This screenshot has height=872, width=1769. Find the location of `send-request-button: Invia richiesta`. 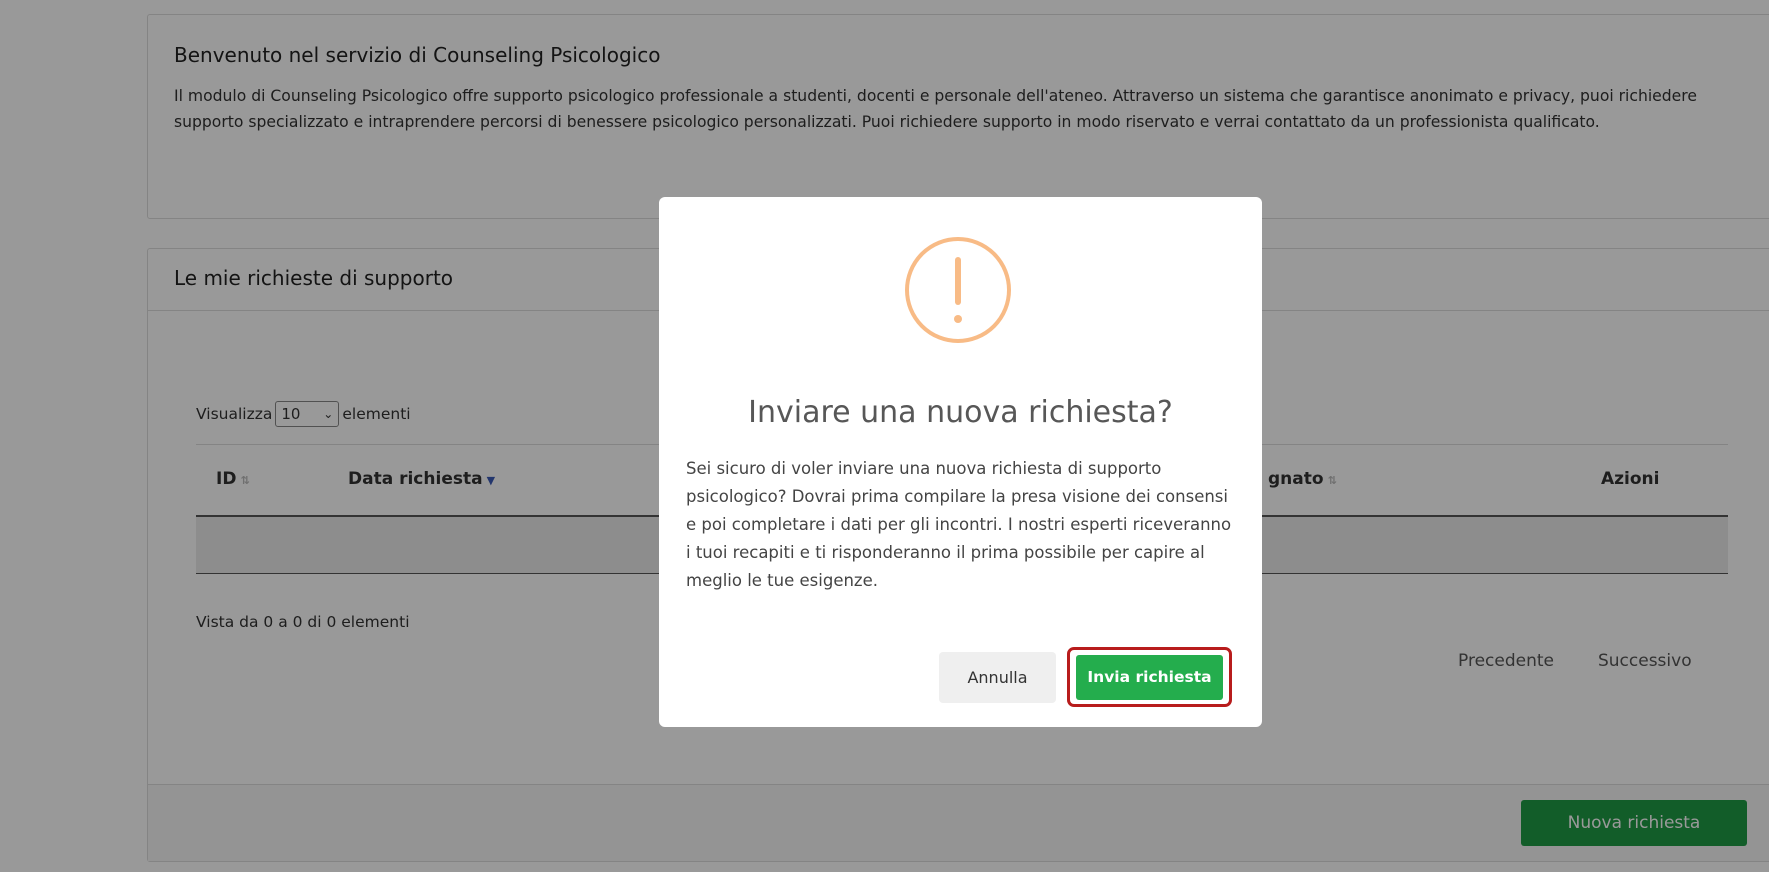

send-request-button: Invia richiesta is located at coordinates (1149, 677).